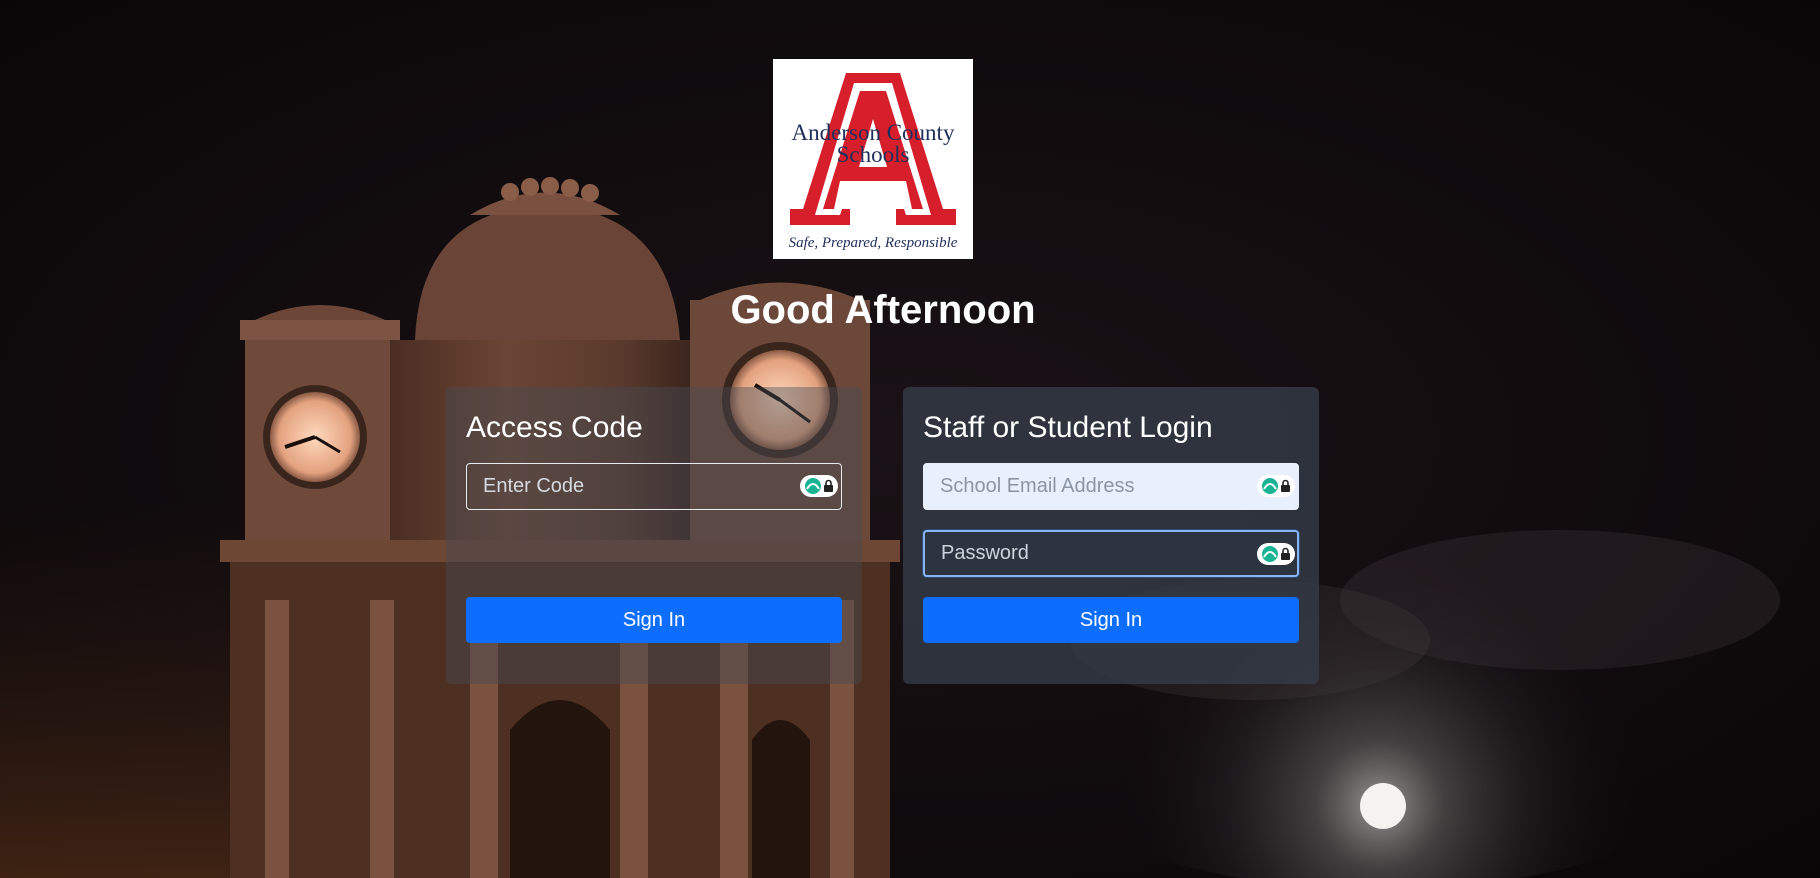  What do you see at coordinates (1111, 486) in the screenshot?
I see `school-email-input` at bounding box center [1111, 486].